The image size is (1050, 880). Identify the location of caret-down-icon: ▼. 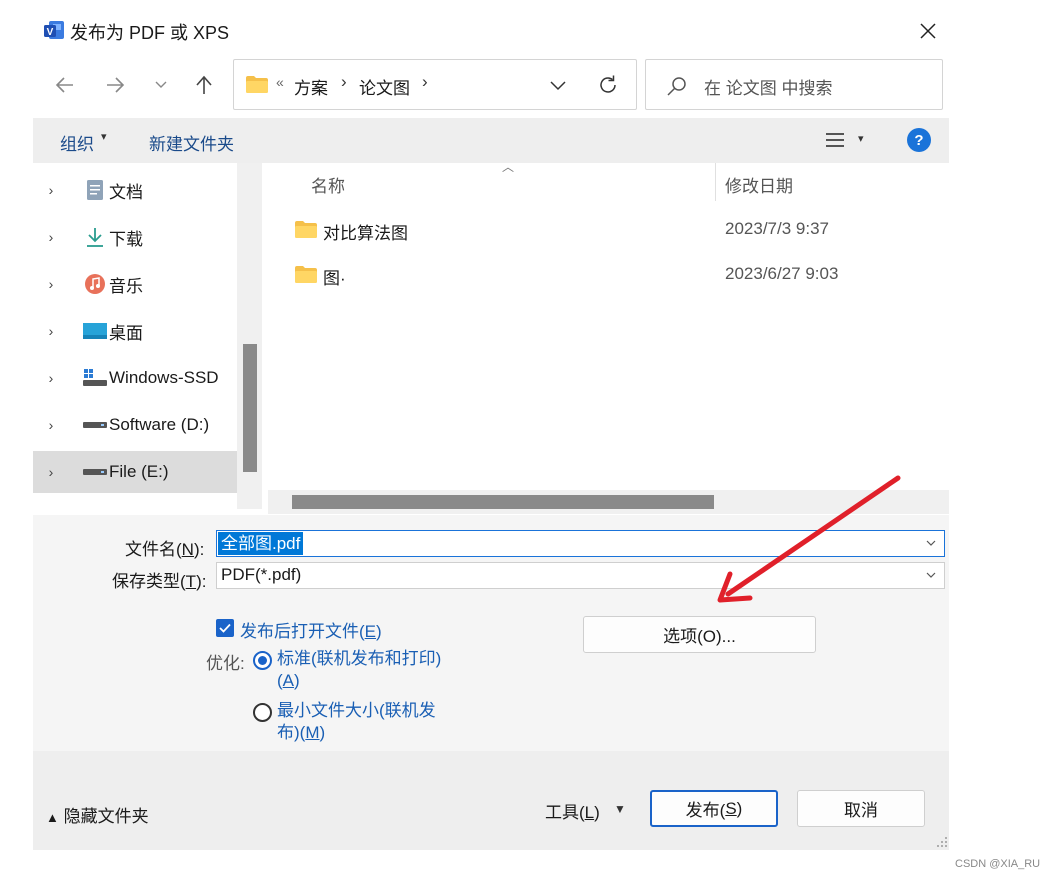
(620, 809).